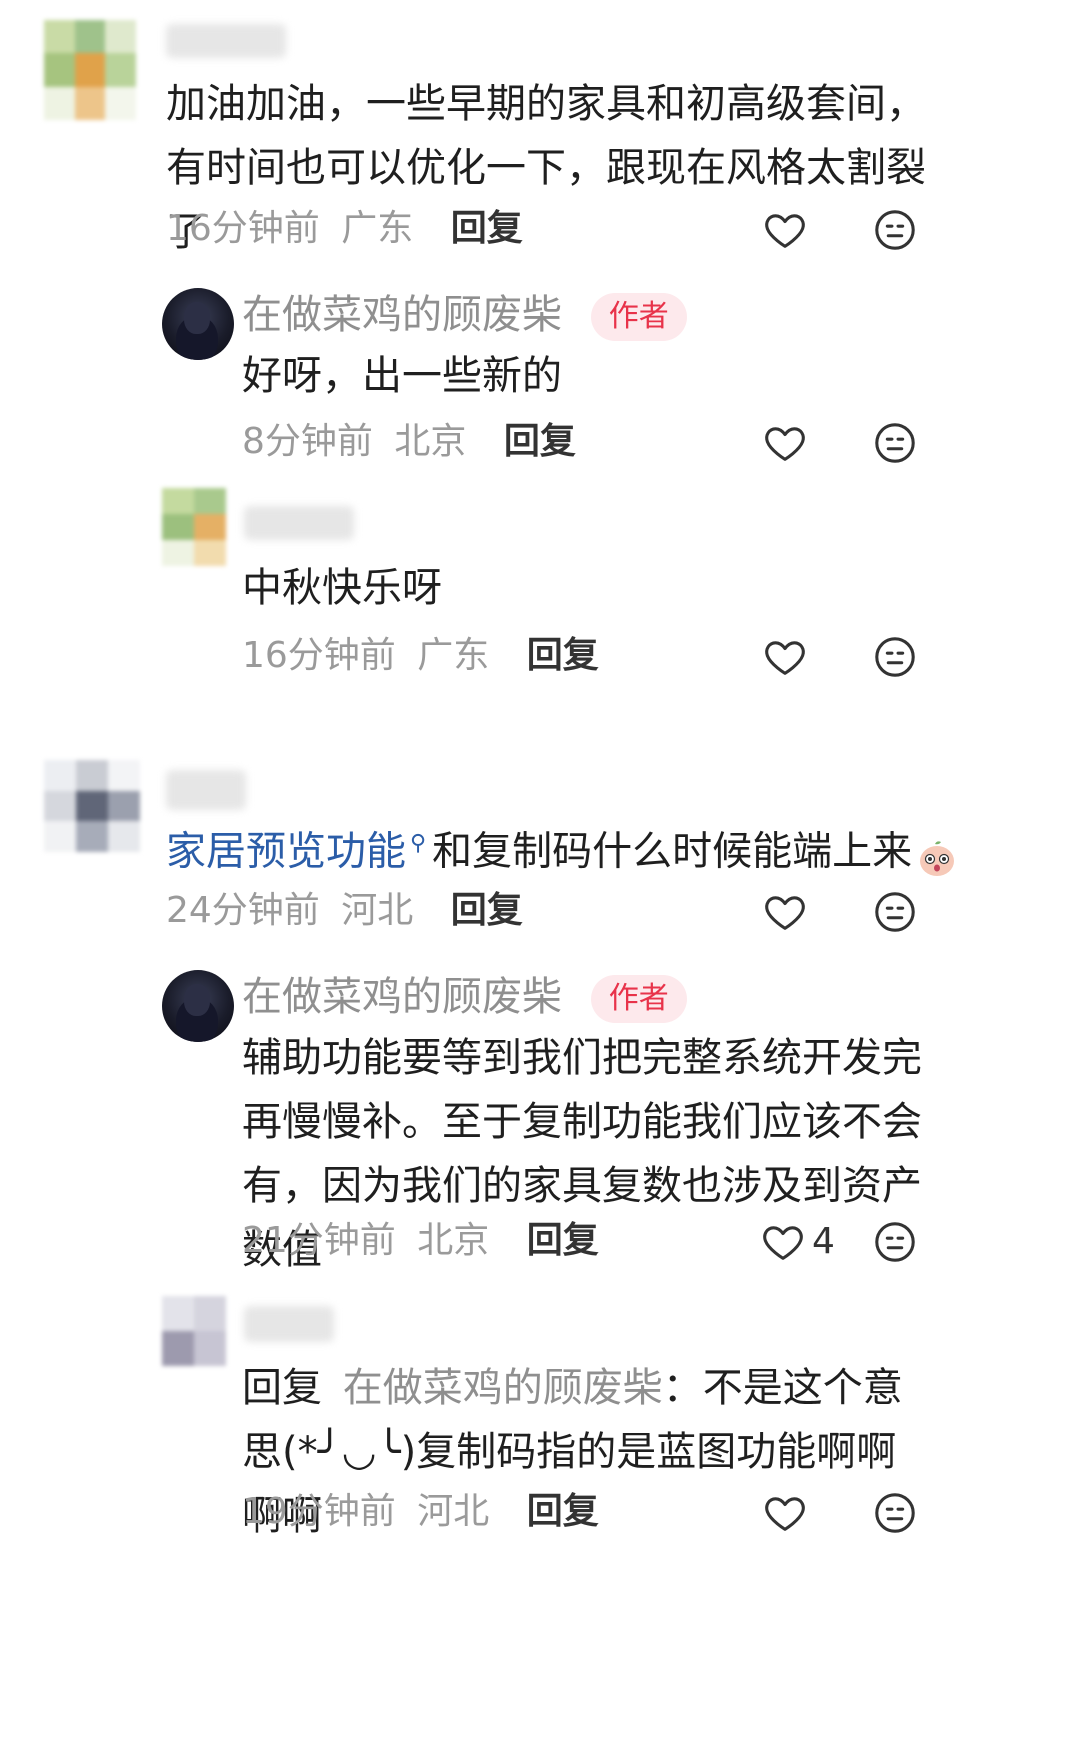 This screenshot has width=1080, height=1748. I want to click on reply-text: 中秋快乐呀, so click(342, 588).